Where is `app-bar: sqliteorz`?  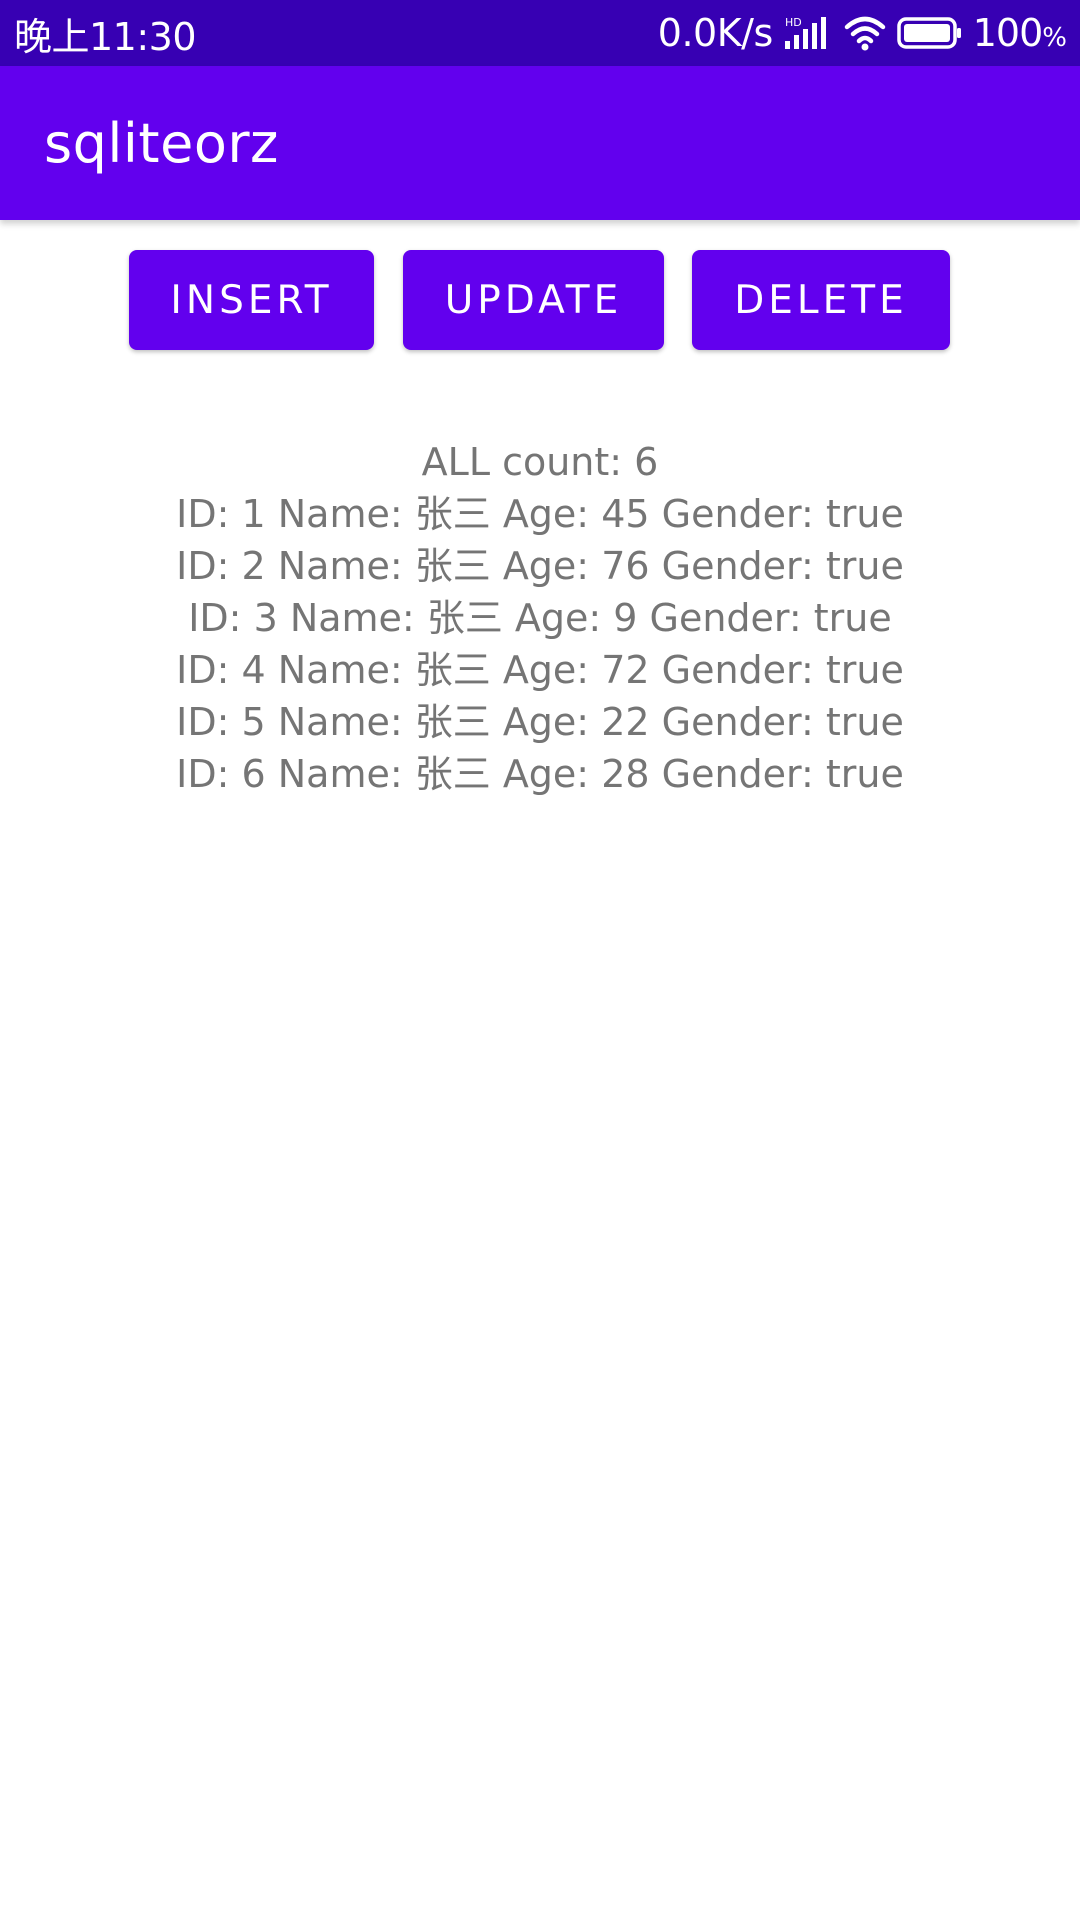
app-bar: sqliteorz is located at coordinates (540, 143).